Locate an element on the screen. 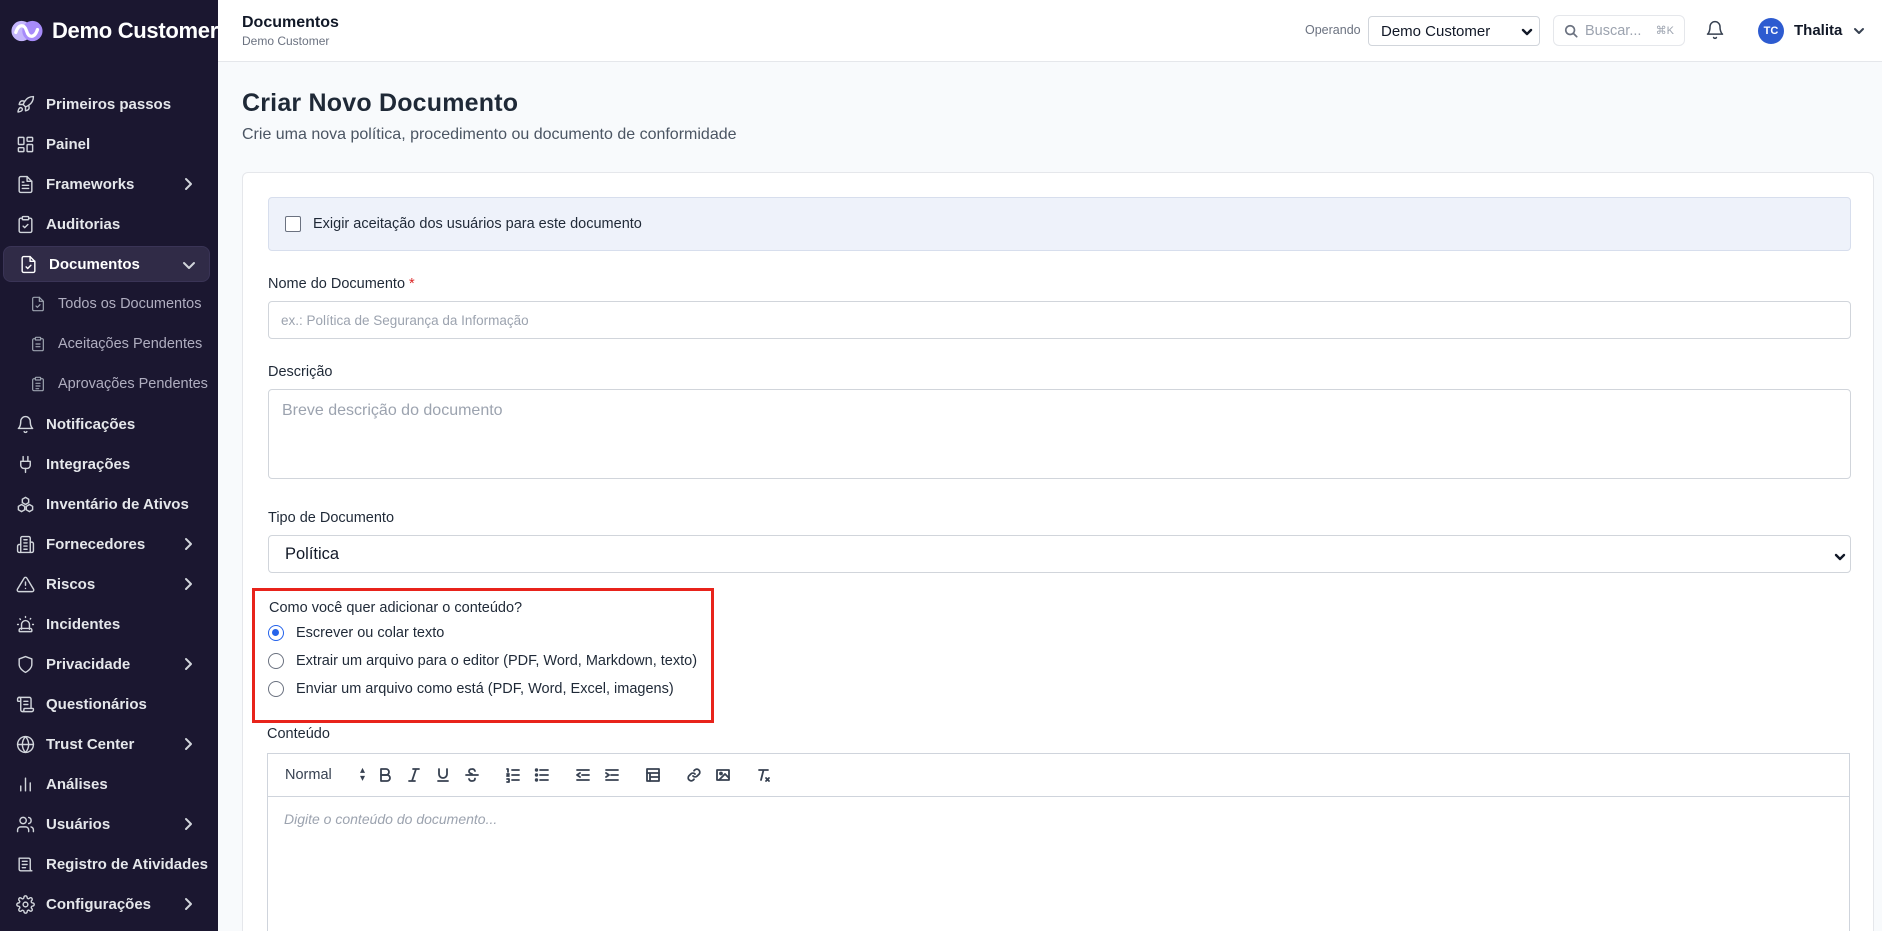 This screenshot has height=931, width=1882. sidebar-item-label: Incidentes is located at coordinates (83, 624).